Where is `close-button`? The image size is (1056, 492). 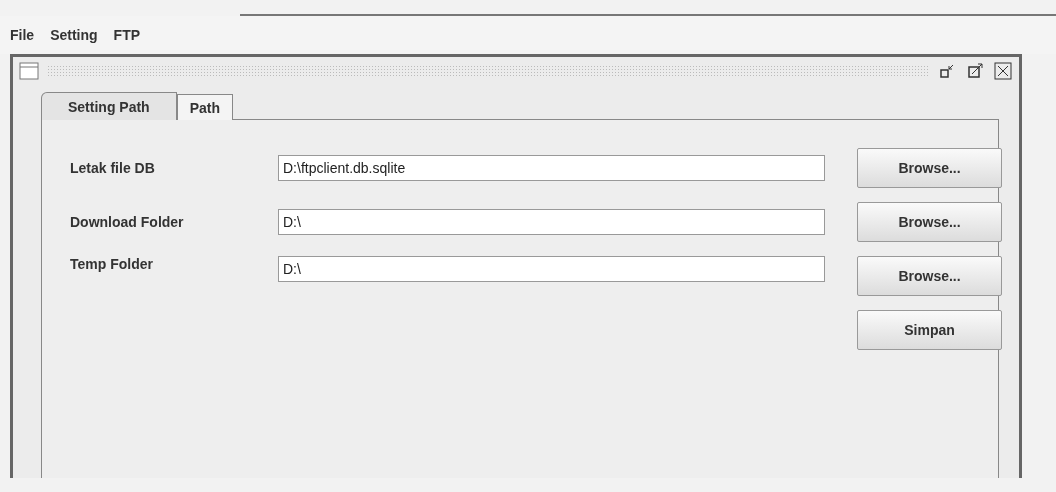 close-button is located at coordinates (1003, 71).